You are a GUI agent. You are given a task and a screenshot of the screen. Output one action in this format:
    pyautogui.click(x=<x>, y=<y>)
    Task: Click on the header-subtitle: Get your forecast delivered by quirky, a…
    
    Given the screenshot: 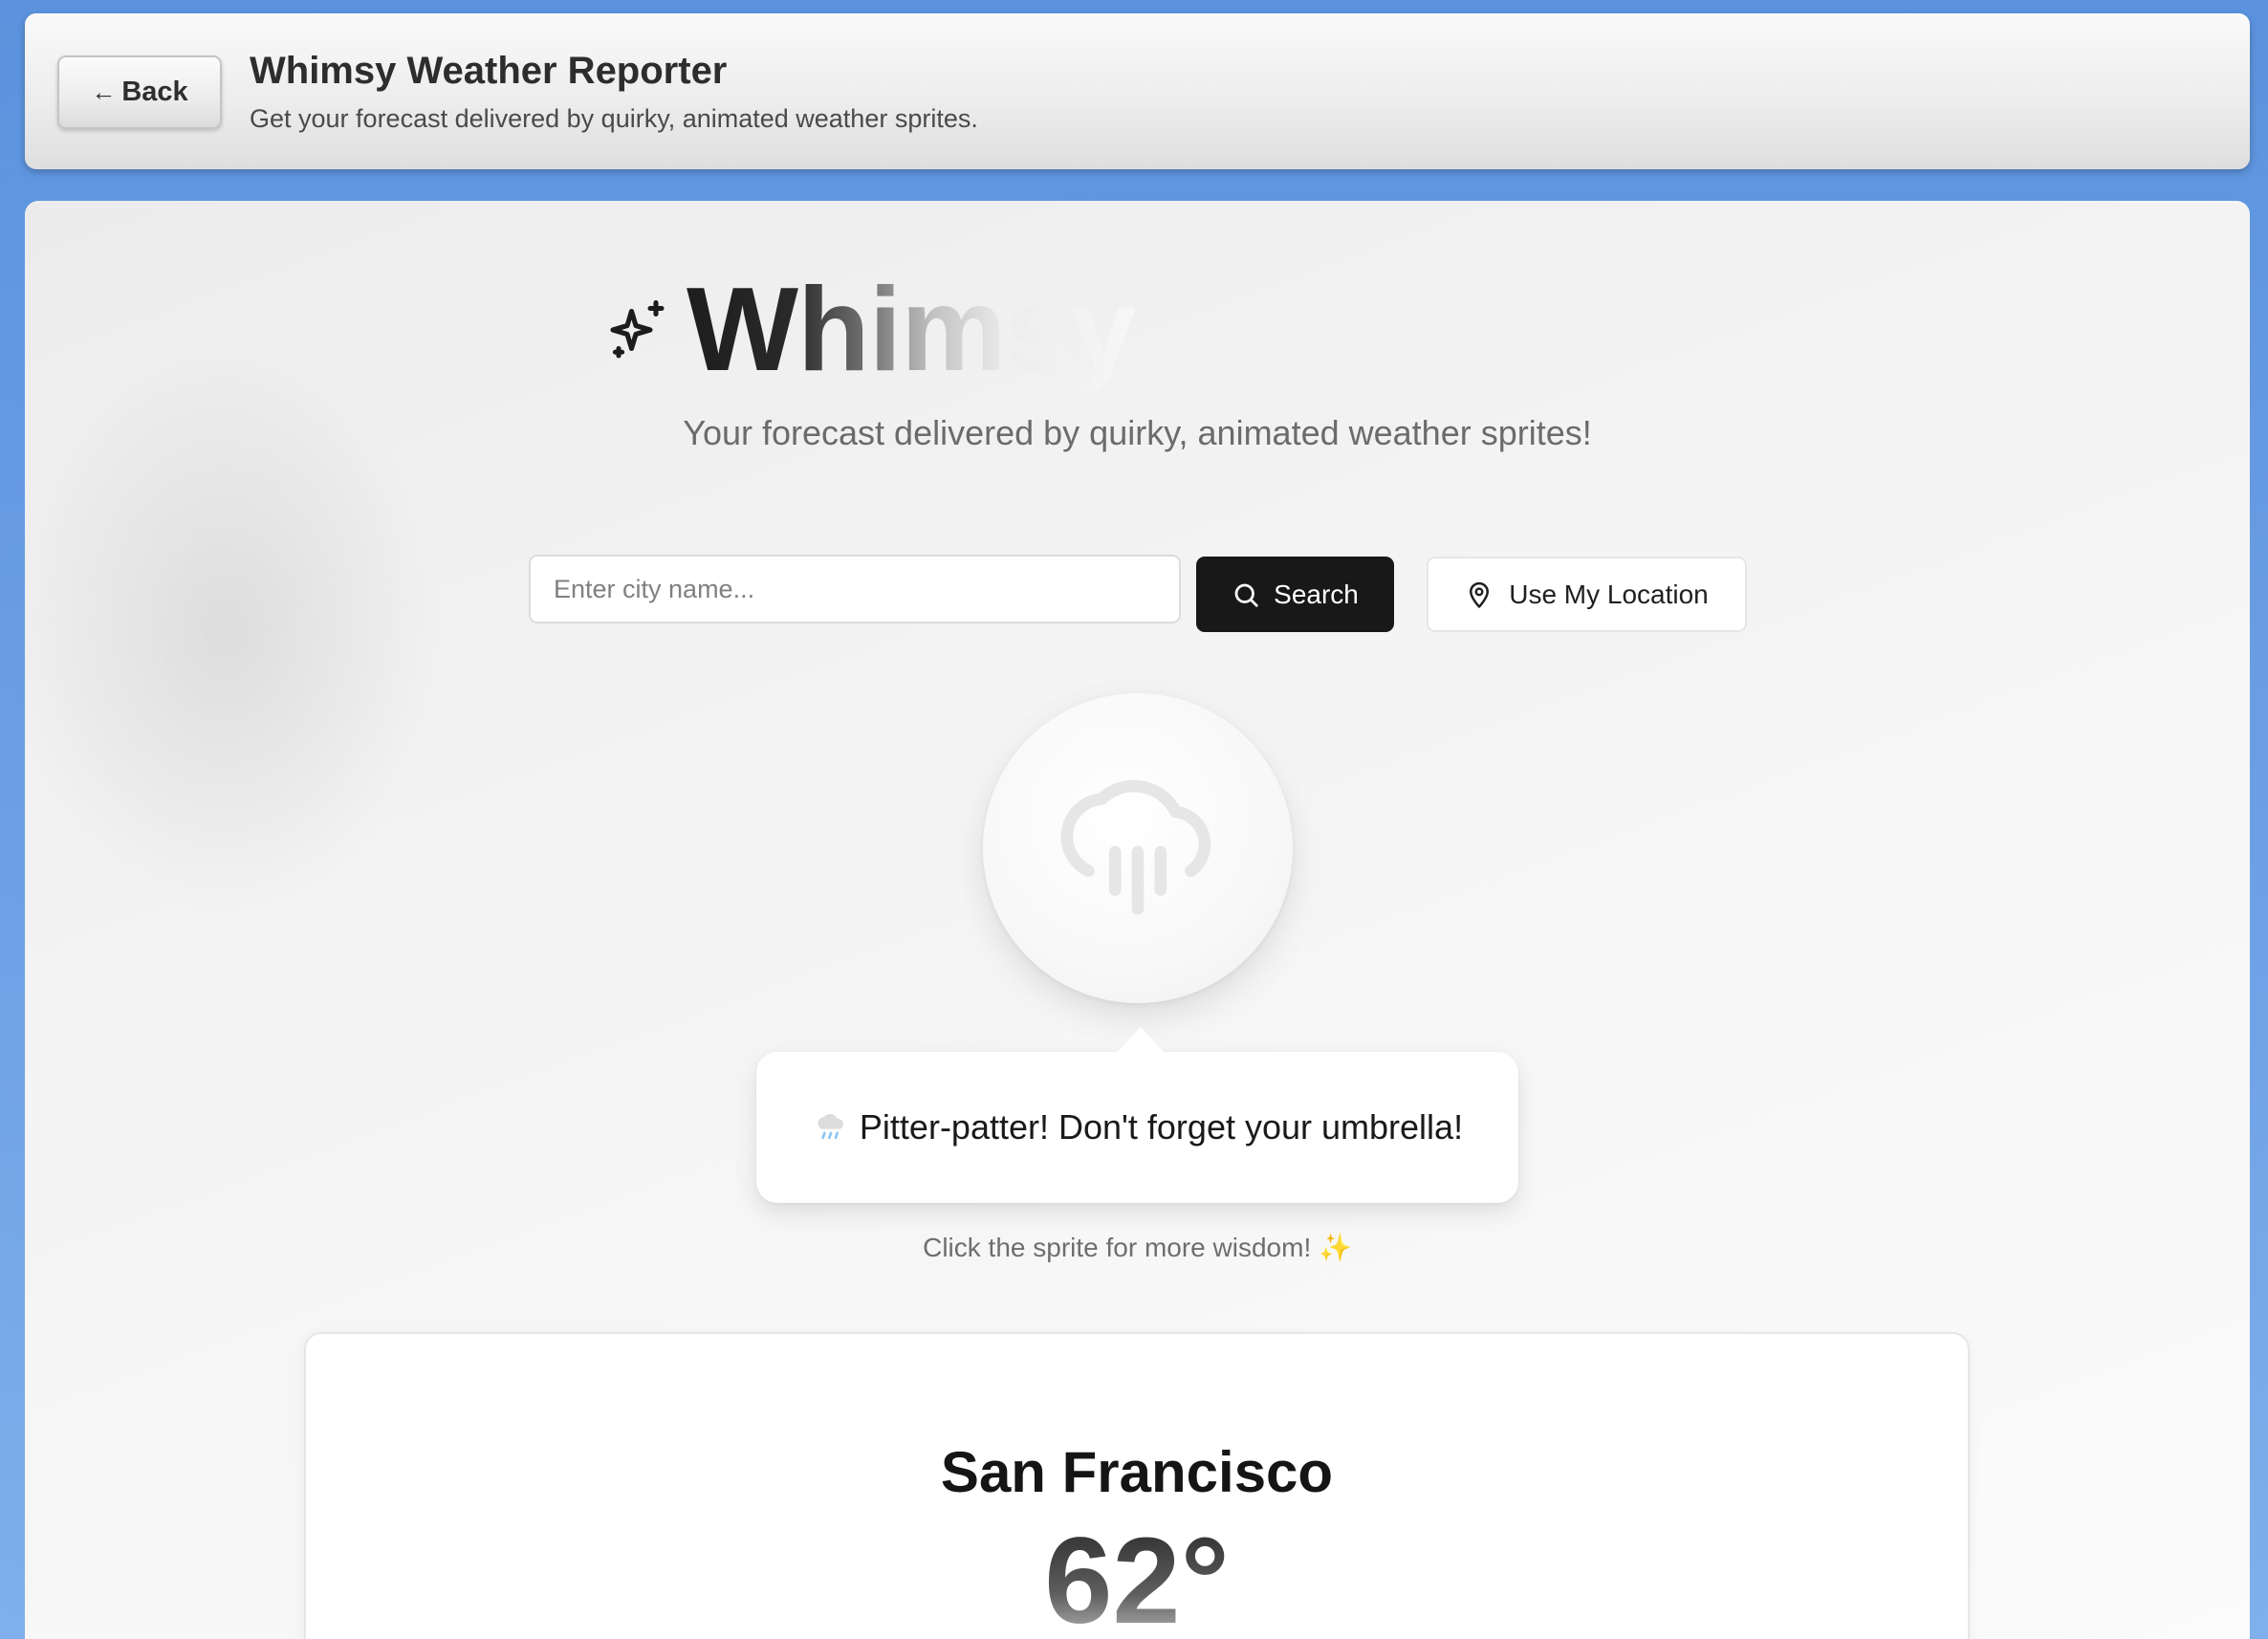 What is the action you would take?
    pyautogui.click(x=614, y=118)
    